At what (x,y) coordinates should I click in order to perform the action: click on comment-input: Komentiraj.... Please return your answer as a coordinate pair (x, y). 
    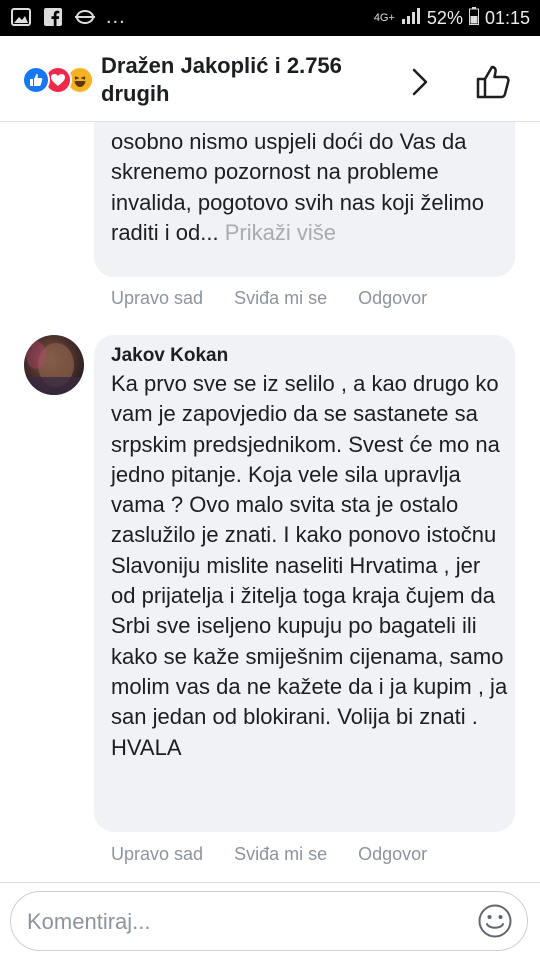
    Looking at the image, I should click on (269, 921).